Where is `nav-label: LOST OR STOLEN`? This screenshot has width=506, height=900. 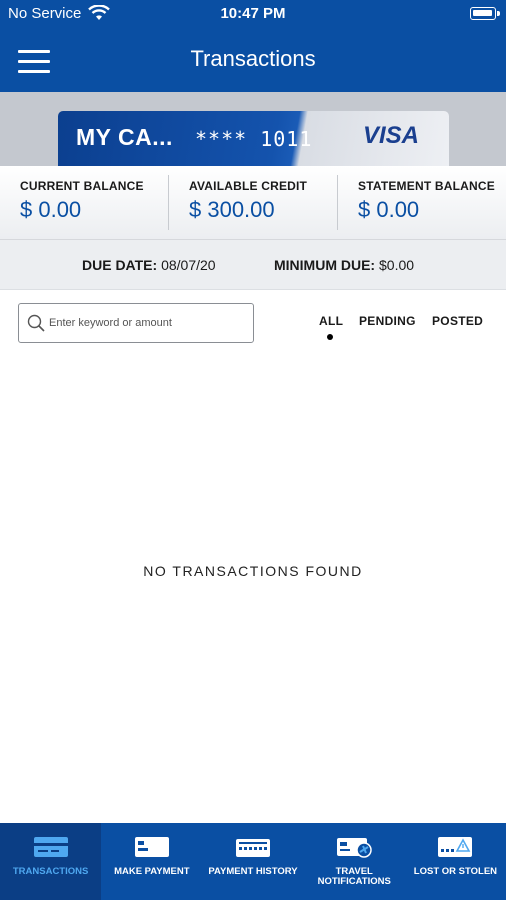
nav-label: LOST OR STOLEN is located at coordinates (455, 871).